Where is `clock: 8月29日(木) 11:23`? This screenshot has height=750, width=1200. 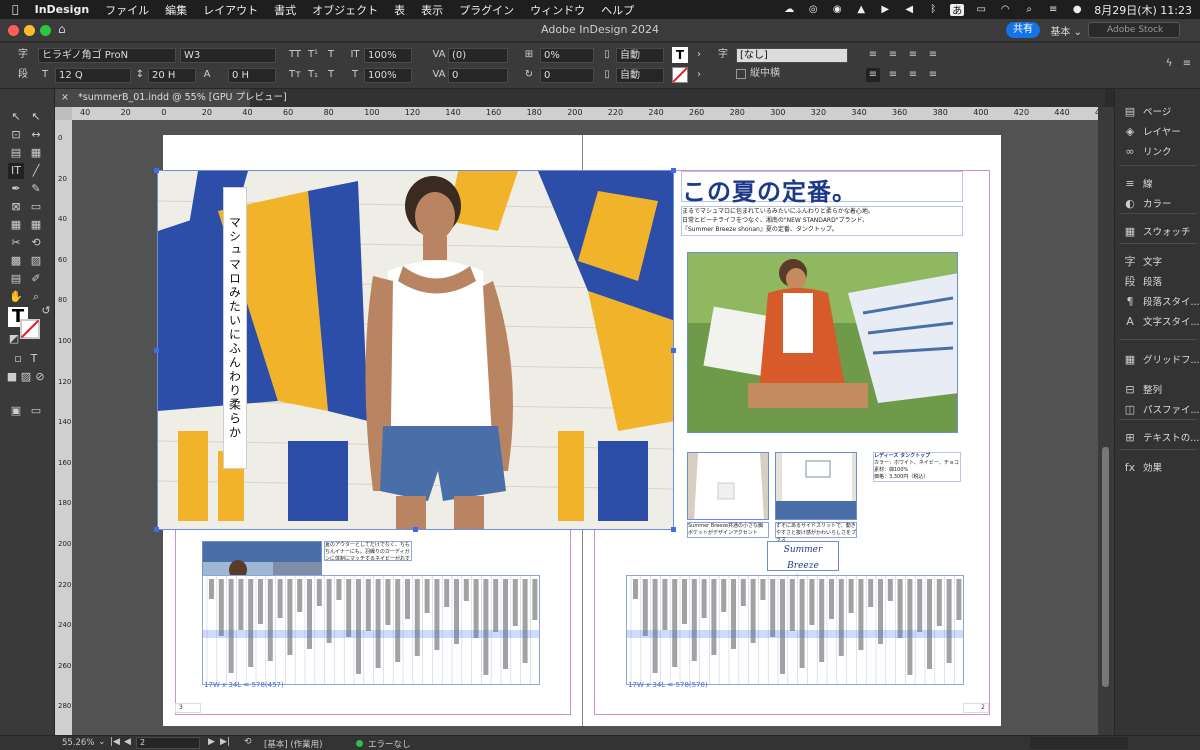 clock: 8月29日(木) 11:23 is located at coordinates (1143, 10).